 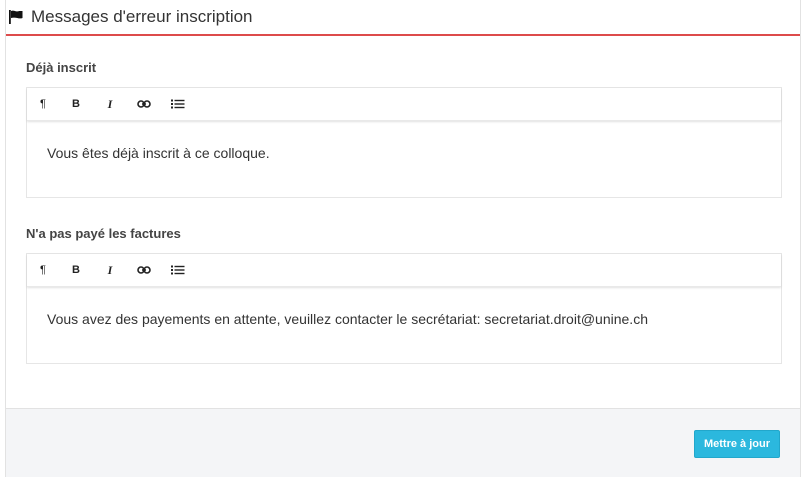 I want to click on field-label-deja-inscrit: Déjà inscrit, so click(x=61, y=67).